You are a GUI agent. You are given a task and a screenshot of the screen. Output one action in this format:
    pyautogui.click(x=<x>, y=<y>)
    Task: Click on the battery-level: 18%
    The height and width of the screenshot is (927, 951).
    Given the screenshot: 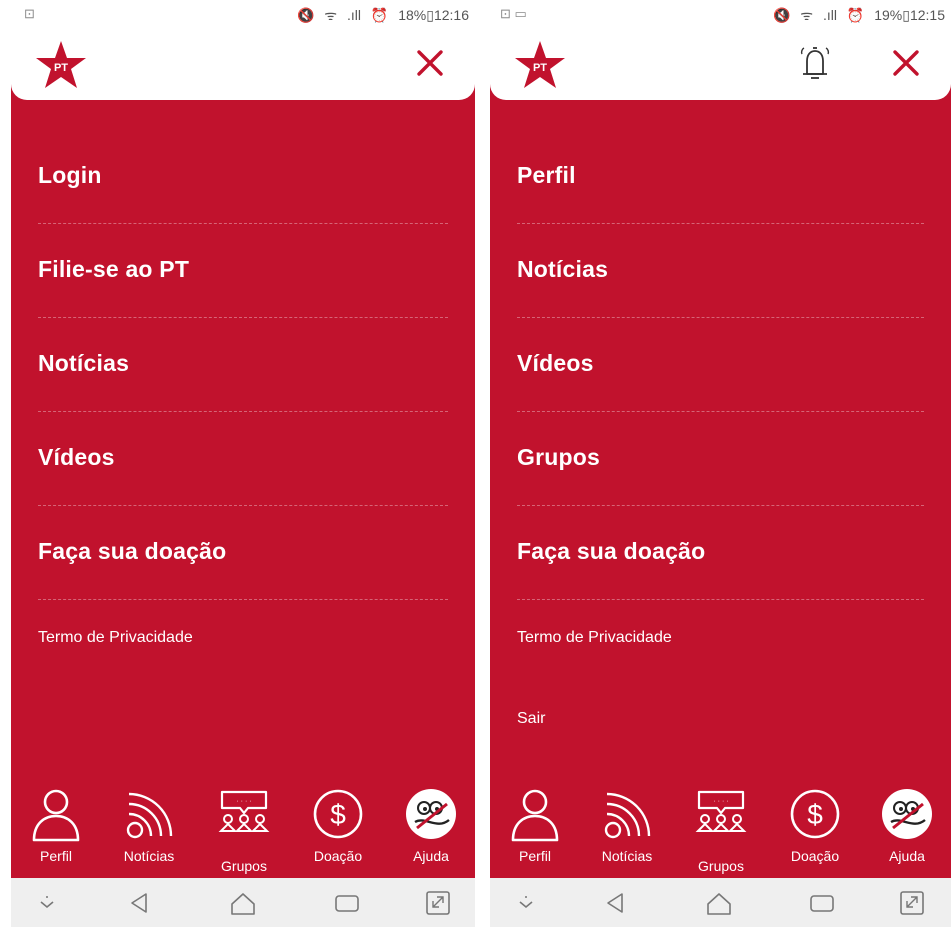 What is the action you would take?
    pyautogui.click(x=412, y=15)
    